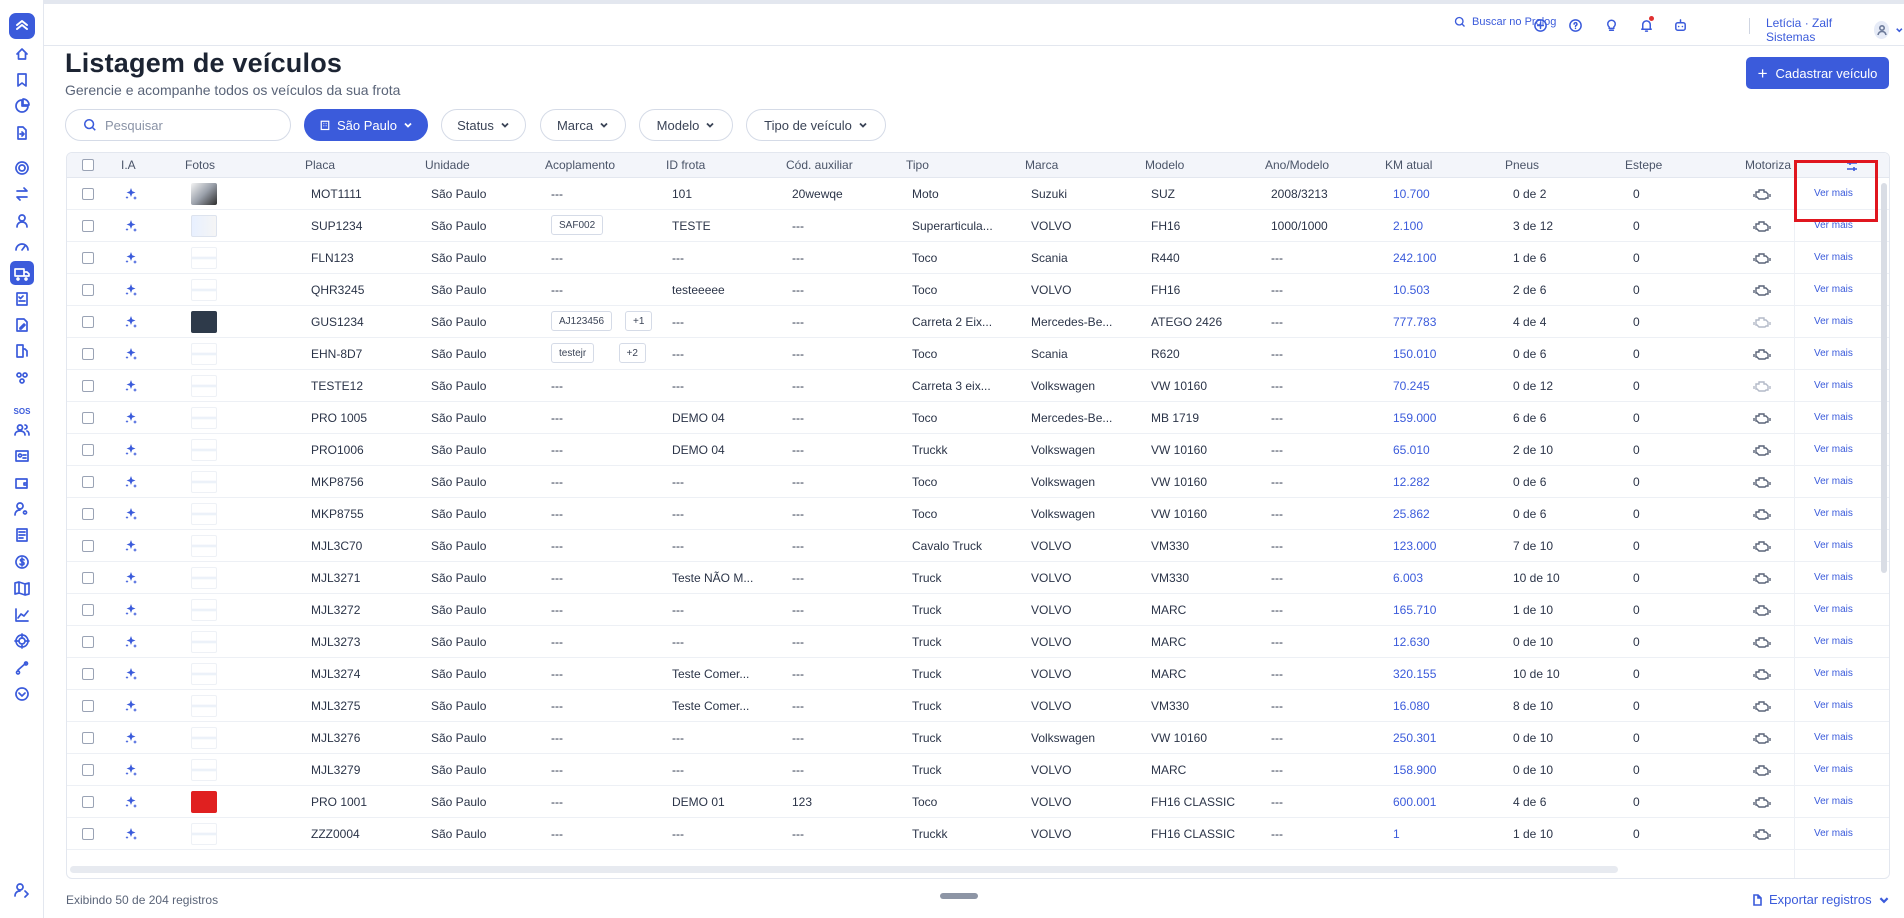  What do you see at coordinates (580, 165) in the screenshot?
I see `column-header: Acoplamento` at bounding box center [580, 165].